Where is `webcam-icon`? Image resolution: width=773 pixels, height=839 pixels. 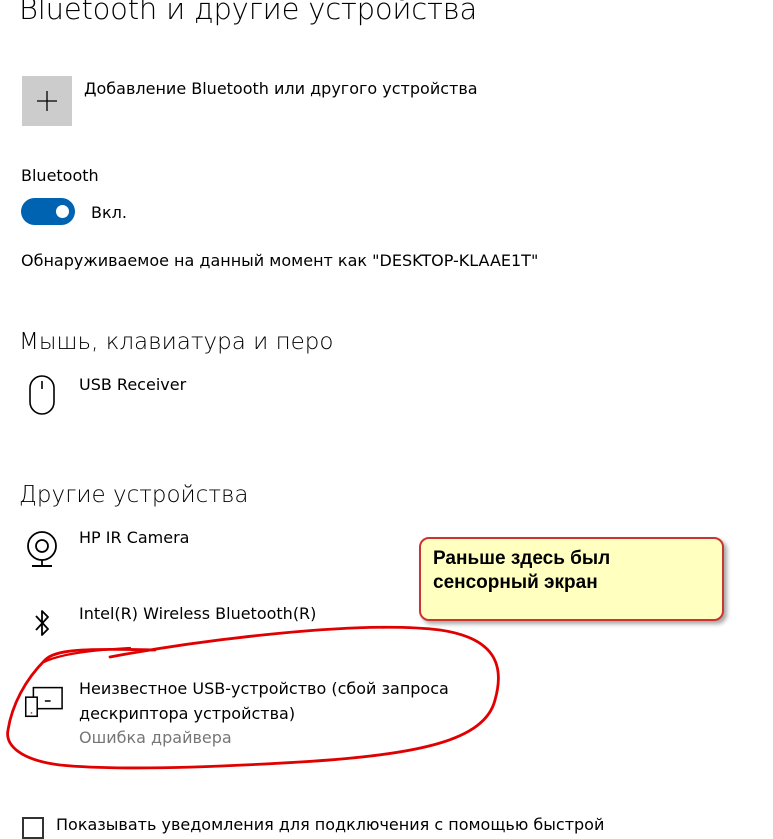
webcam-icon is located at coordinates (42, 547).